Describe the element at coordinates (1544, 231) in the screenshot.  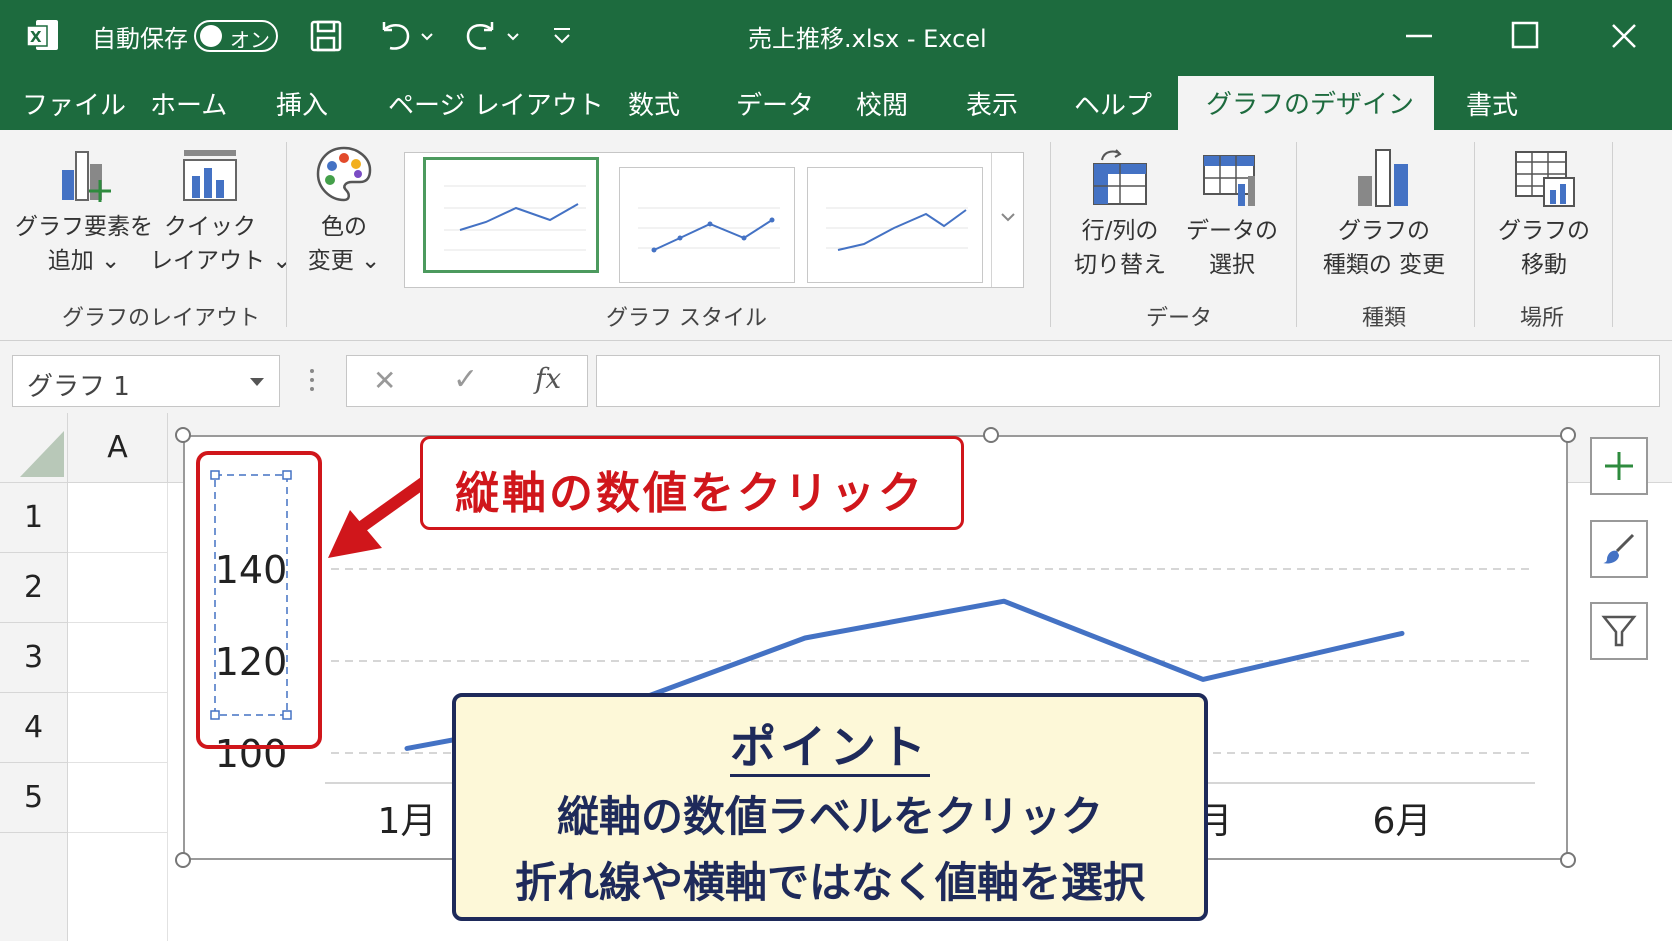
I see `move-chart-label1: グラフの` at that location.